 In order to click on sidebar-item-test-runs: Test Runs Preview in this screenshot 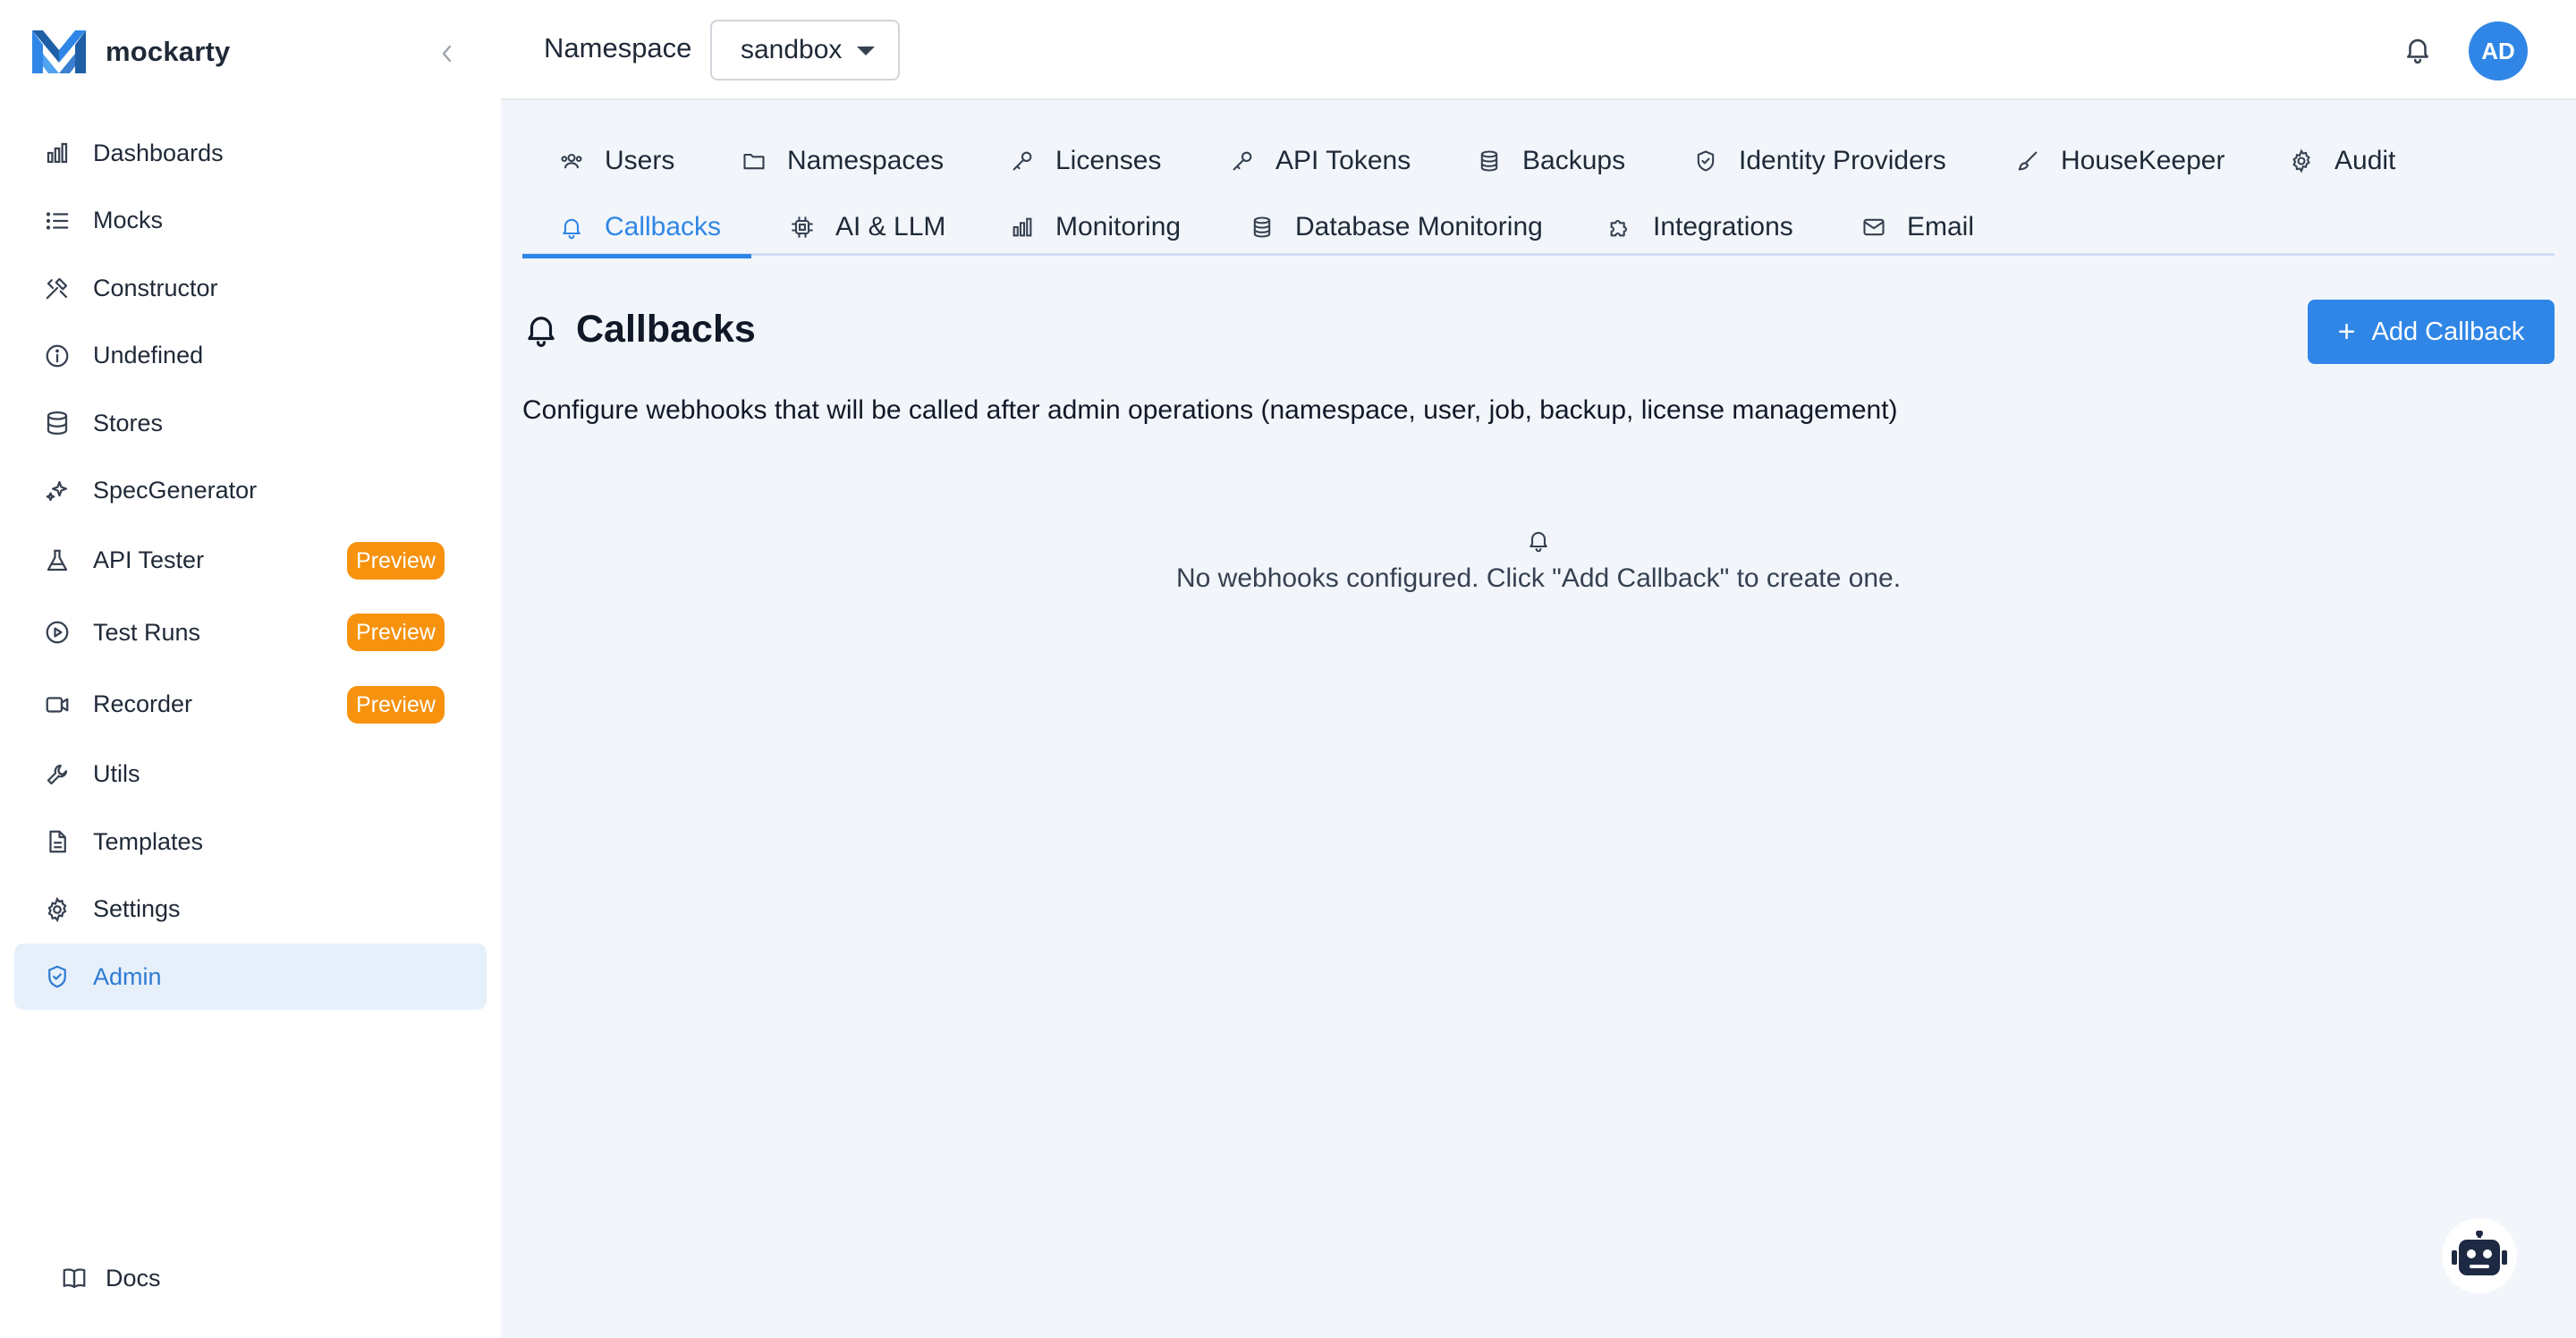, I will do `click(250, 632)`.